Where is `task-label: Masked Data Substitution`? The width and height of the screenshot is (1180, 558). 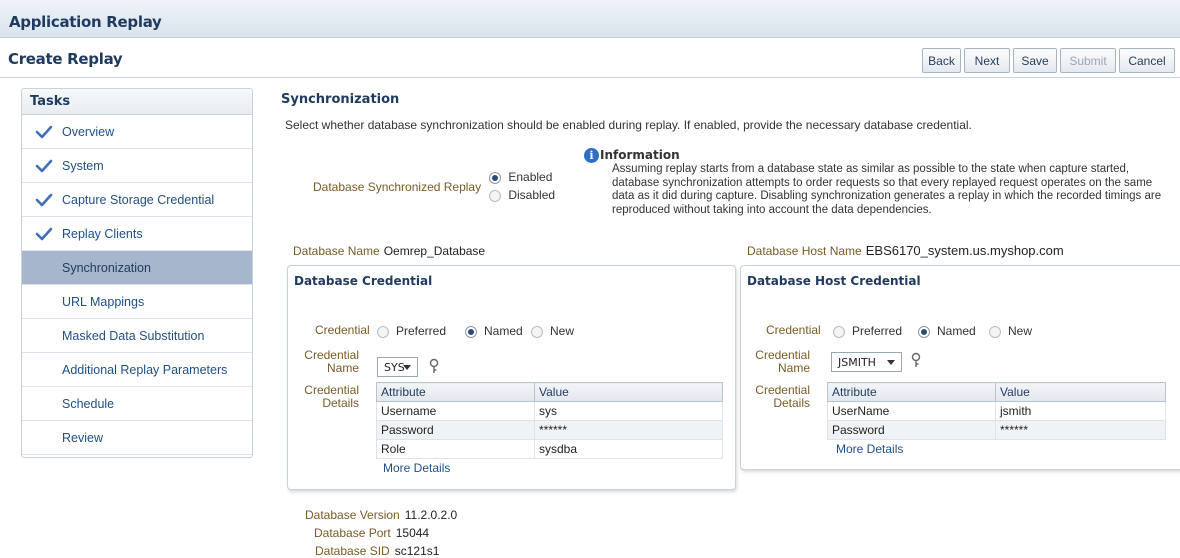 task-label: Masked Data Substitution is located at coordinates (133, 335).